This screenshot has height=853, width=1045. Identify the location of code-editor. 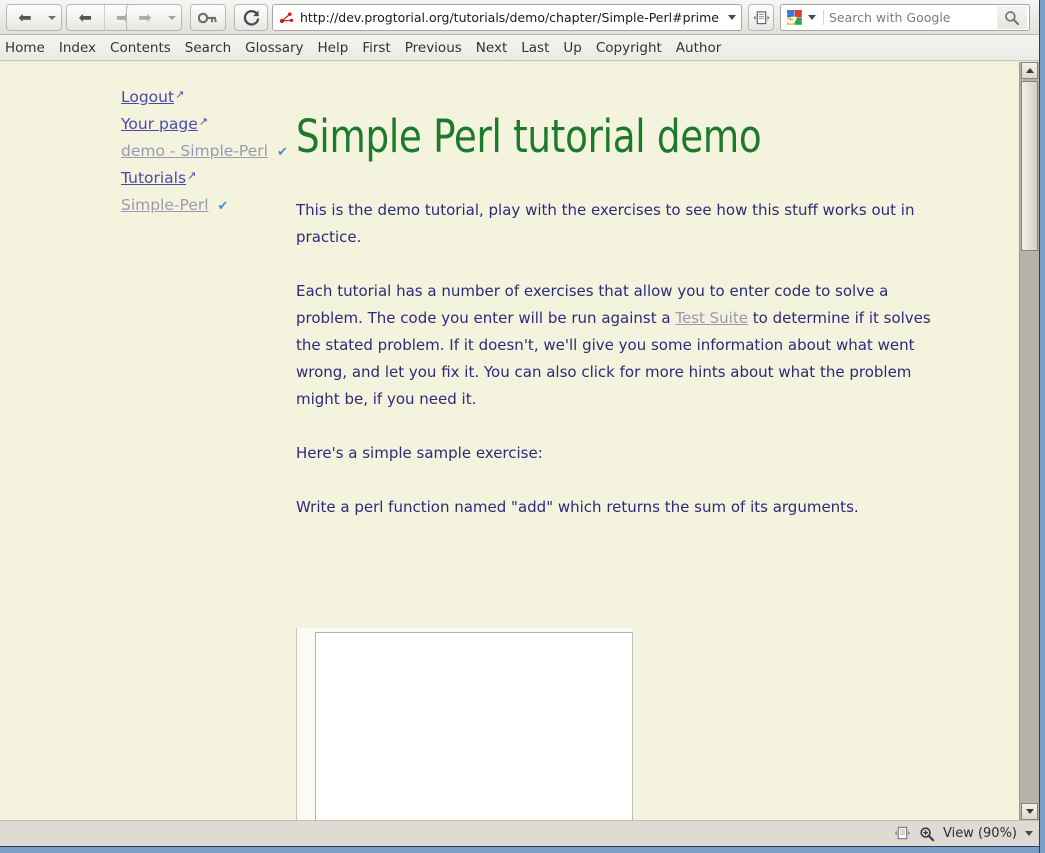
(474, 726).